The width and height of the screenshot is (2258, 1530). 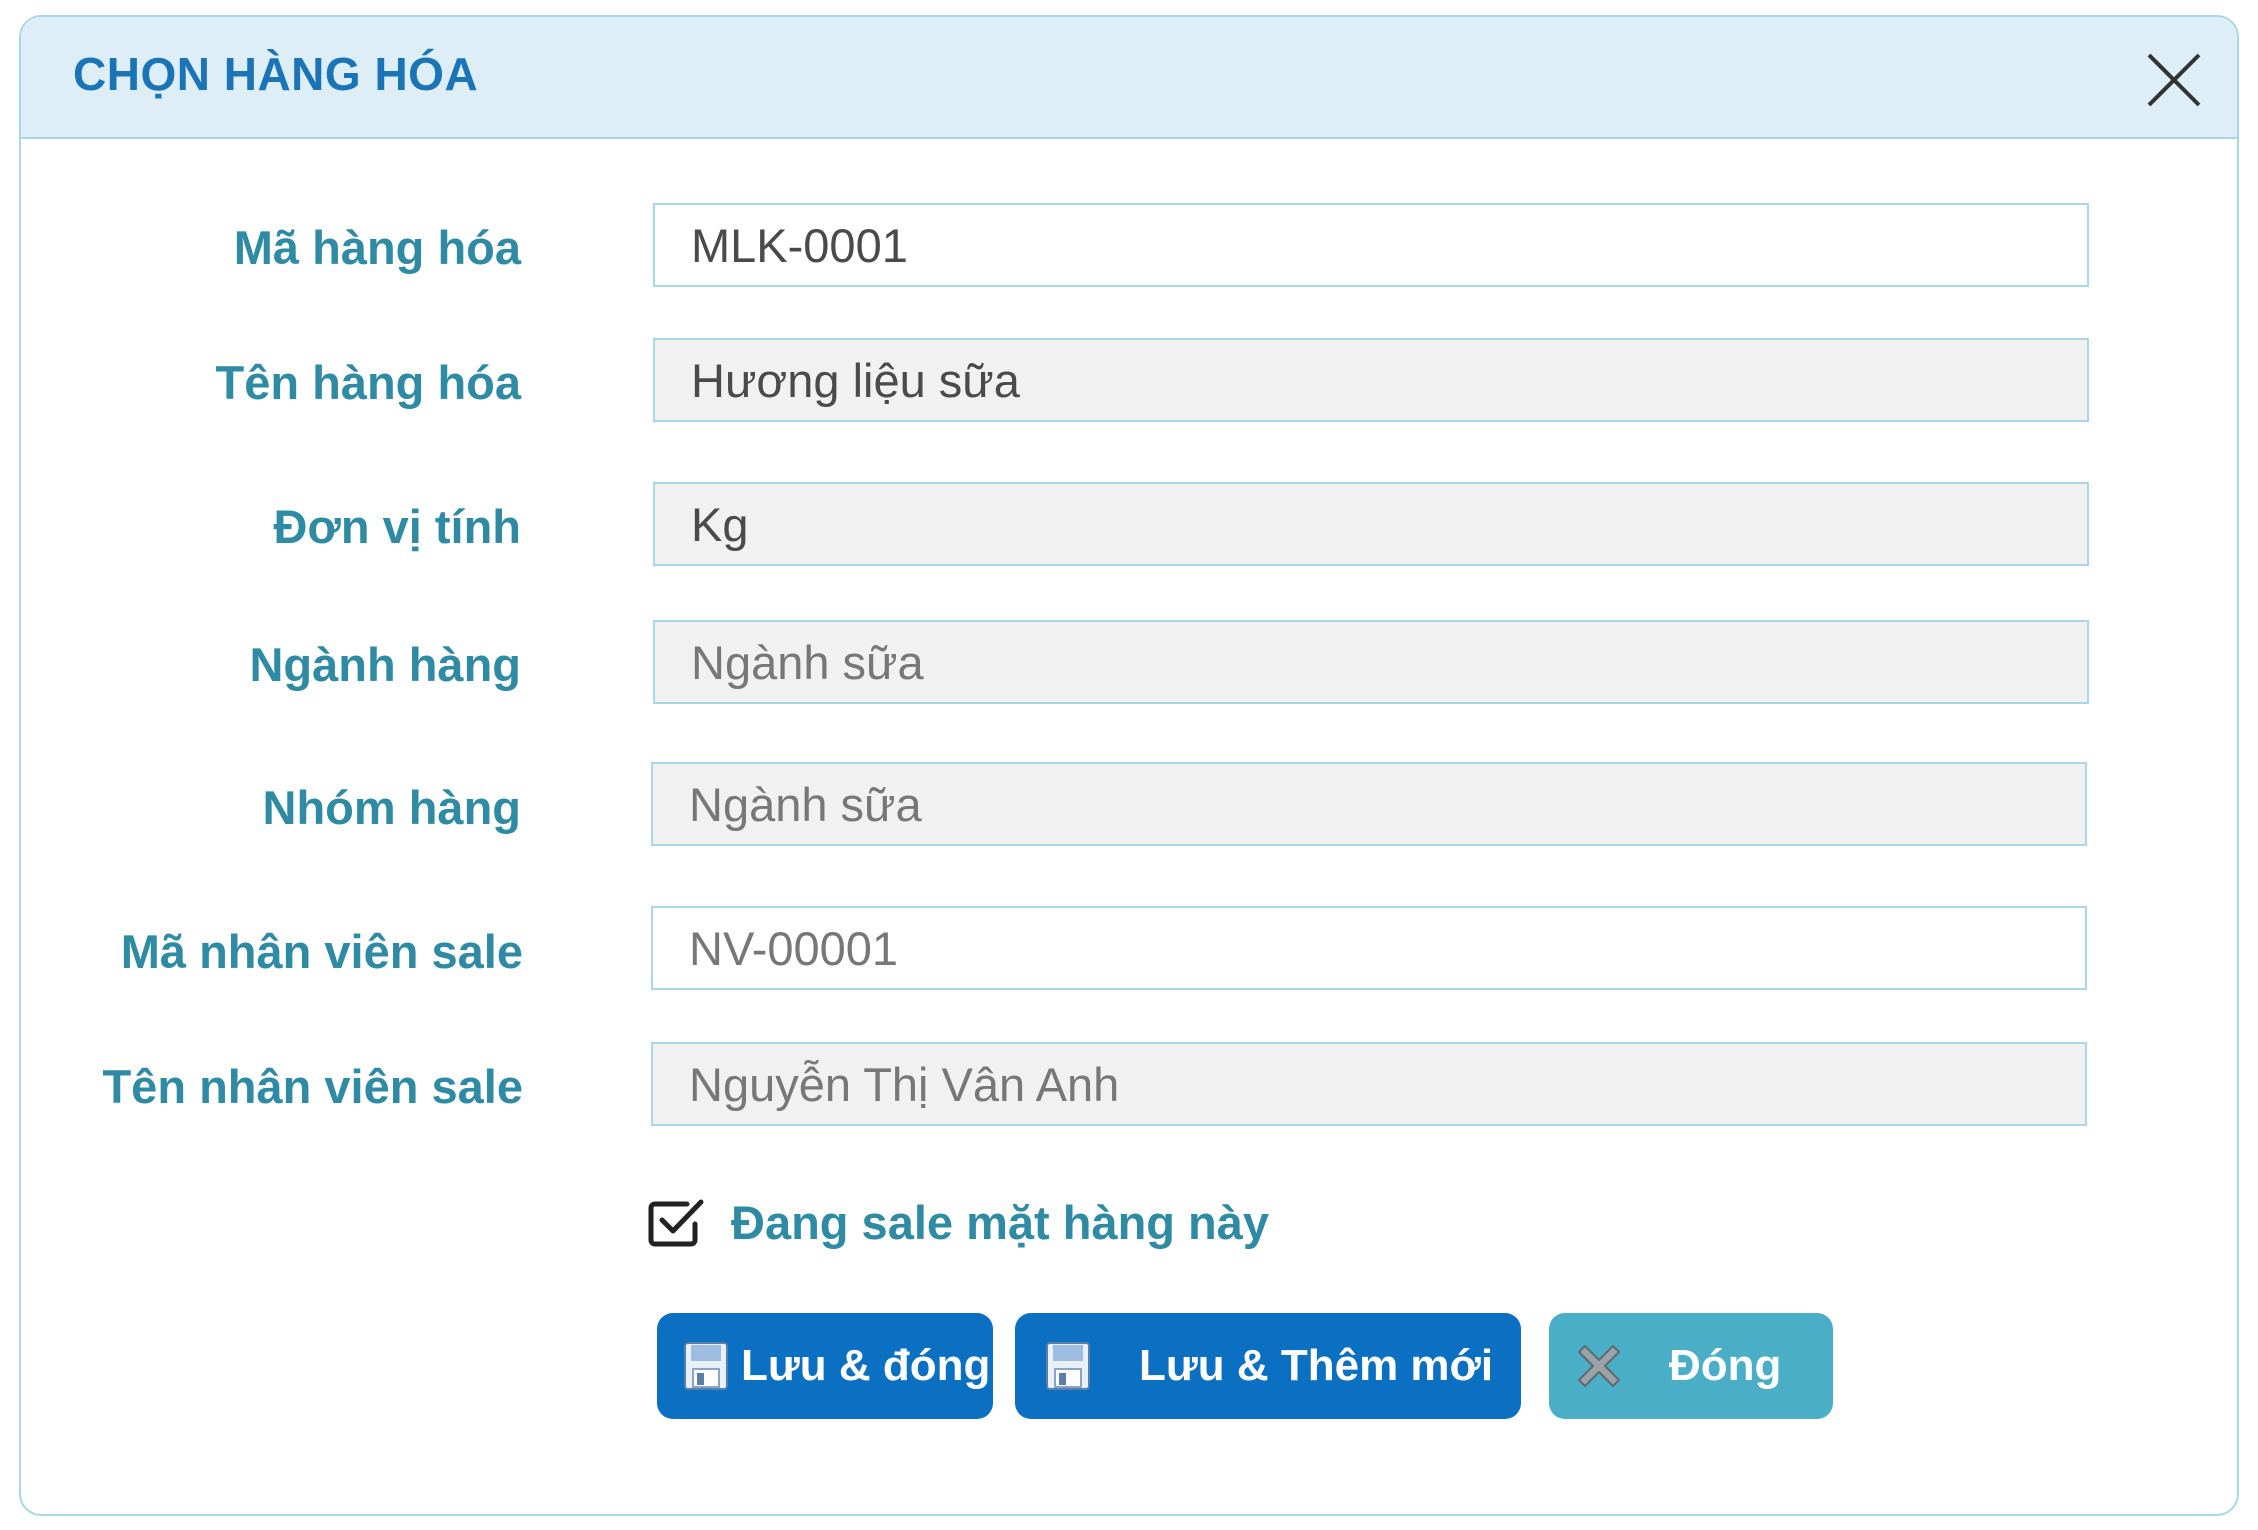 I want to click on product-name-label: Tên hàng hóa, so click(x=368, y=382).